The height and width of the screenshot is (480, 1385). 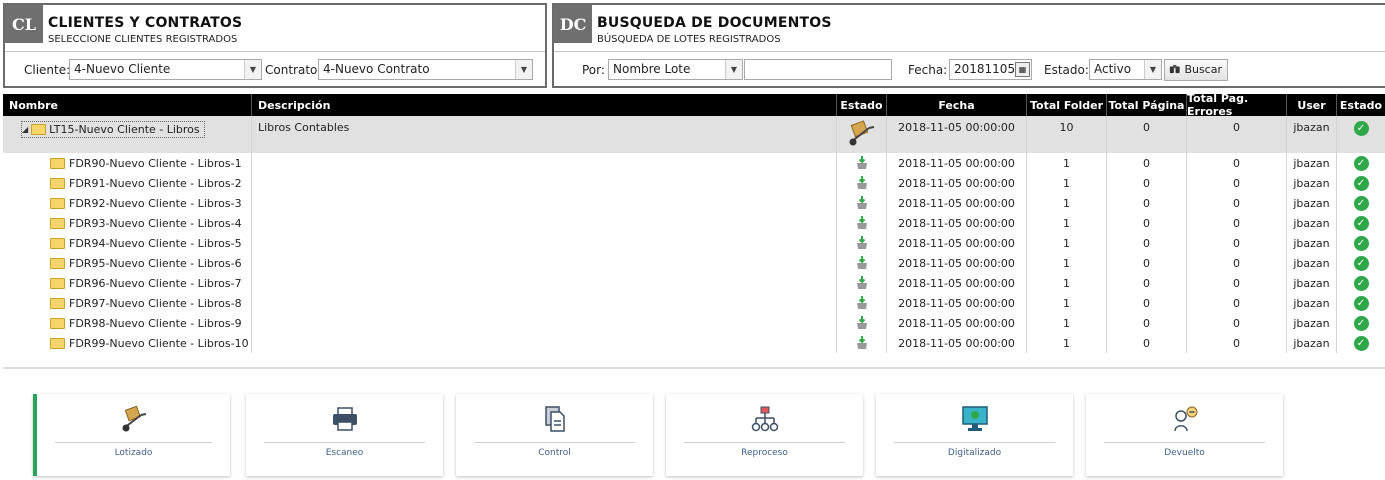 I want to click on buscar-button: Buscar, so click(x=1196, y=70).